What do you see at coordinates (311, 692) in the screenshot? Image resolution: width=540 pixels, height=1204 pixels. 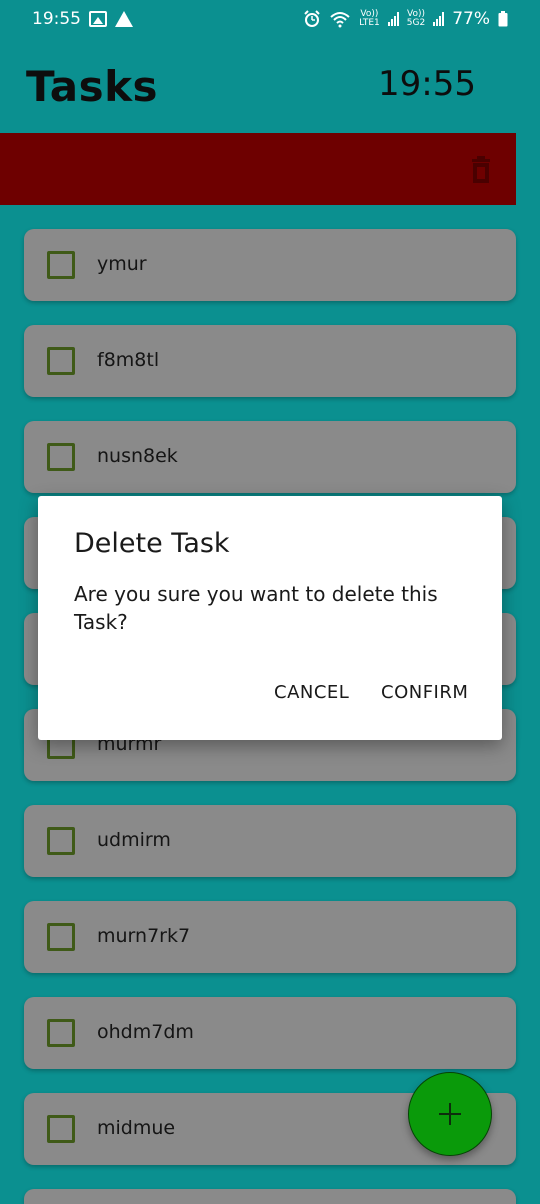 I see `cancel-button: CANCEL` at bounding box center [311, 692].